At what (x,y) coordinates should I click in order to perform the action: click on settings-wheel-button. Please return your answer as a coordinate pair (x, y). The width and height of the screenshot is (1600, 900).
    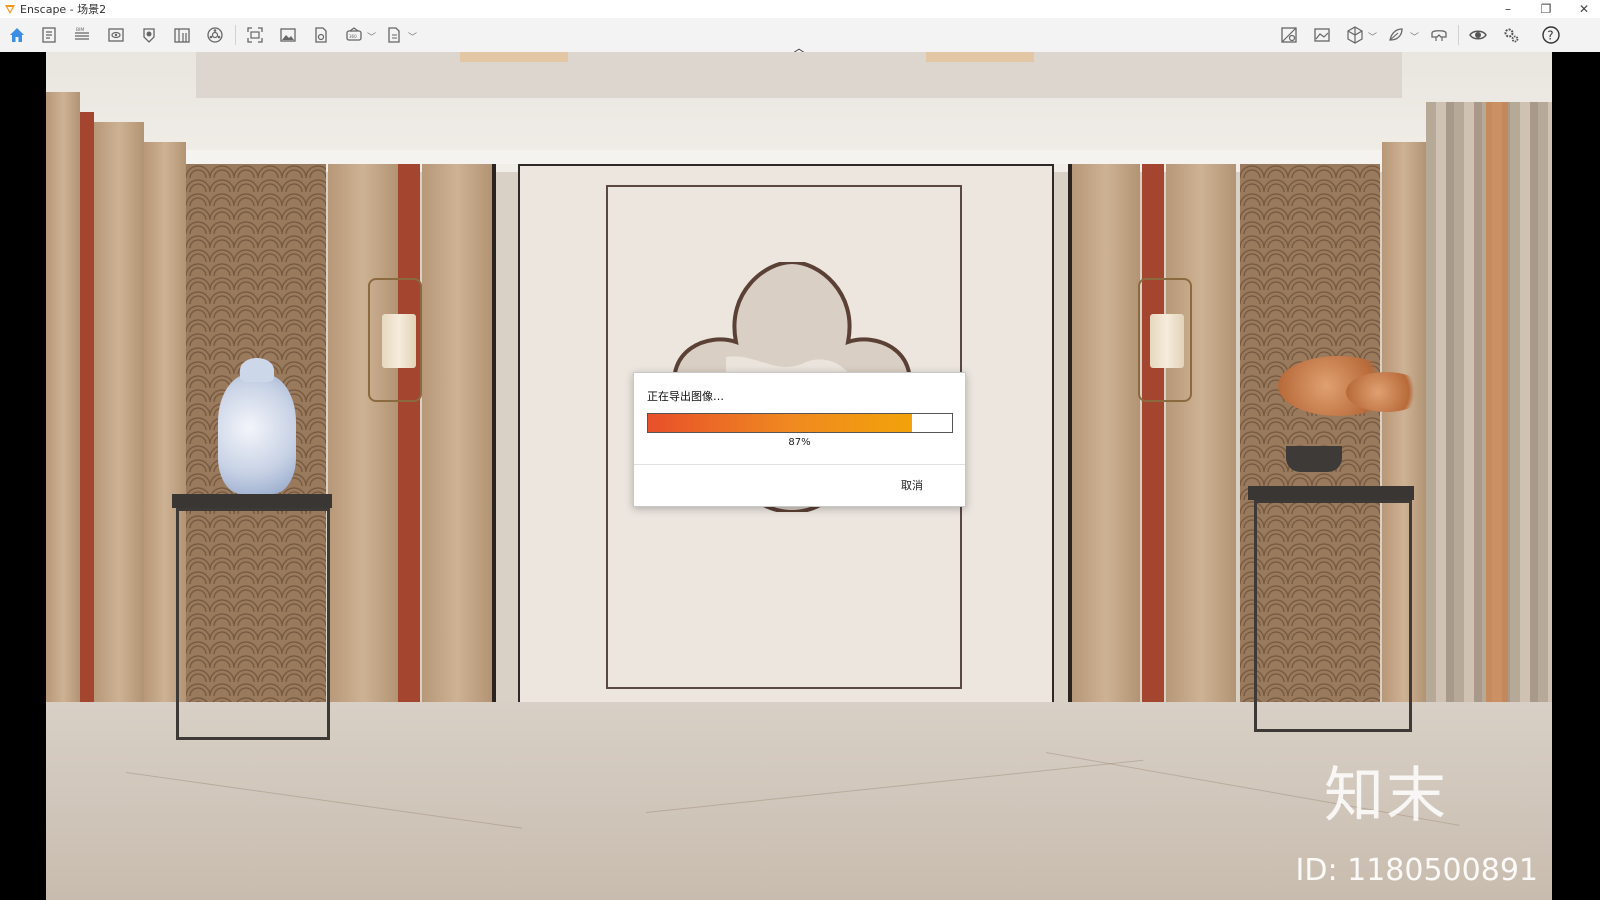
    Looking at the image, I should click on (215, 35).